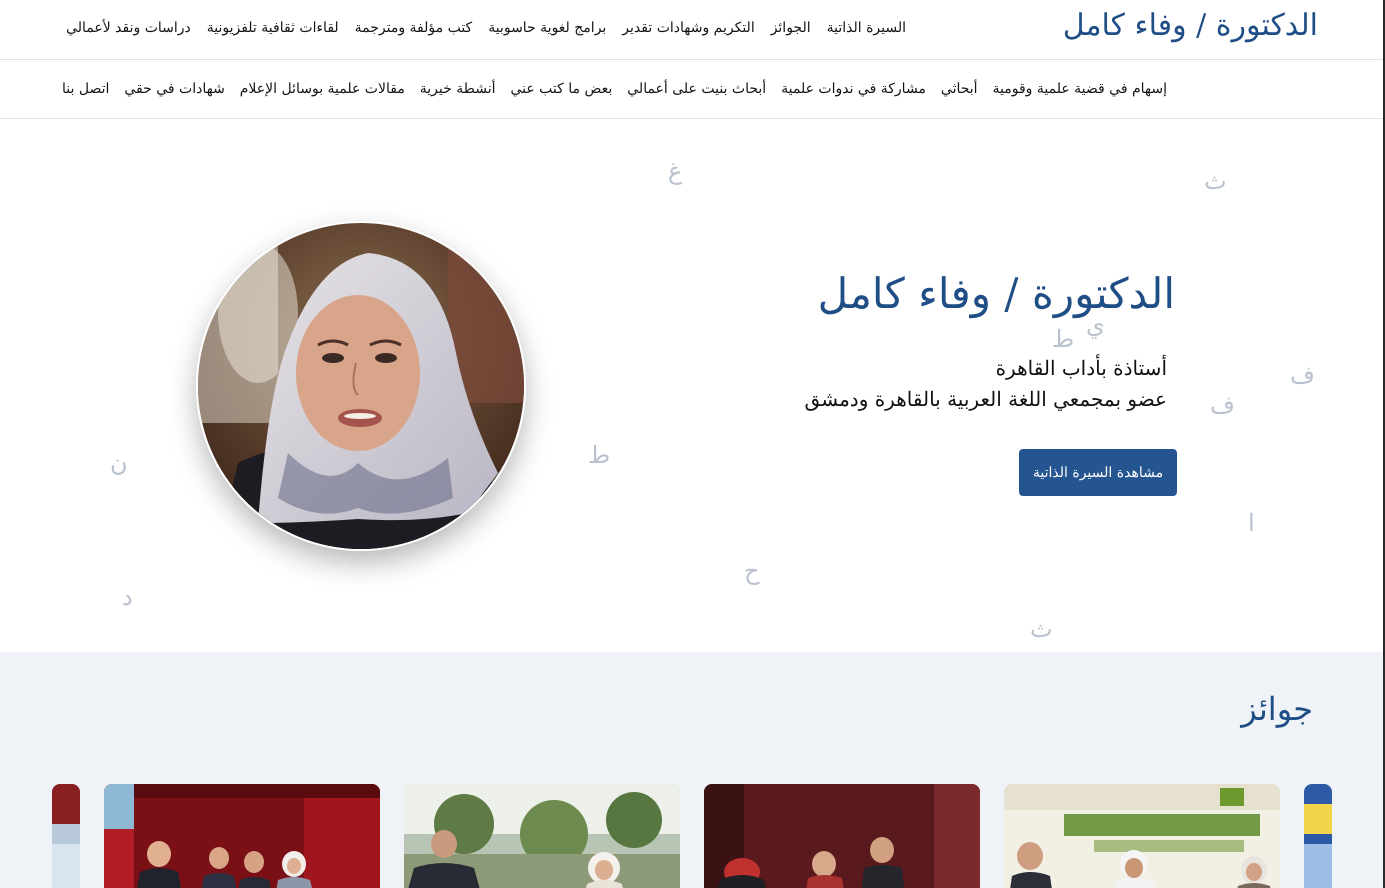  Describe the element at coordinates (85, 89) in the screenshot. I see `nav-item-contact: اتصل بنا` at that location.